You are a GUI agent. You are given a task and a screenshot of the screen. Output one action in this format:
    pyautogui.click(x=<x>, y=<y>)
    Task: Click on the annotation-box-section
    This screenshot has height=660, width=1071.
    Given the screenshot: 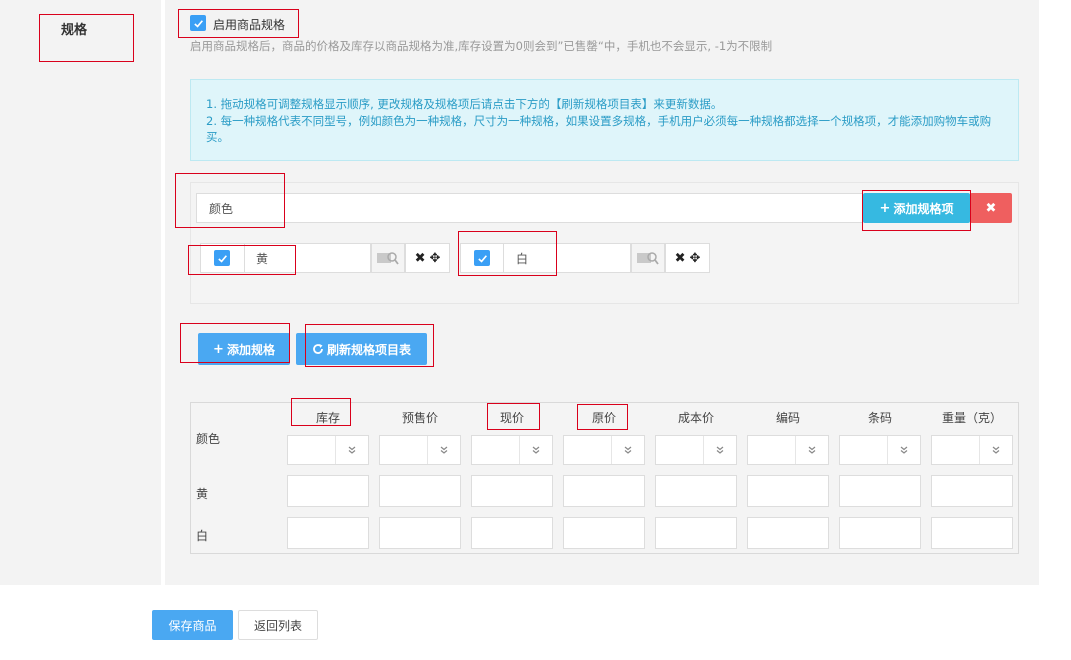 What is the action you would take?
    pyautogui.click(x=86, y=38)
    